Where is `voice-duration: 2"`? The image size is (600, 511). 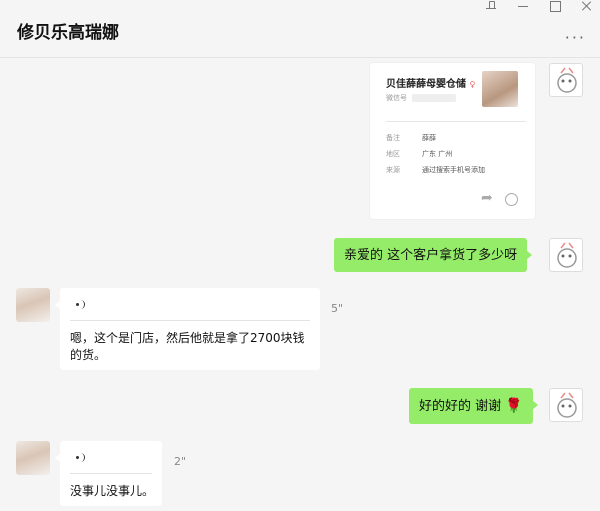
voice-duration: 2" is located at coordinates (180, 461).